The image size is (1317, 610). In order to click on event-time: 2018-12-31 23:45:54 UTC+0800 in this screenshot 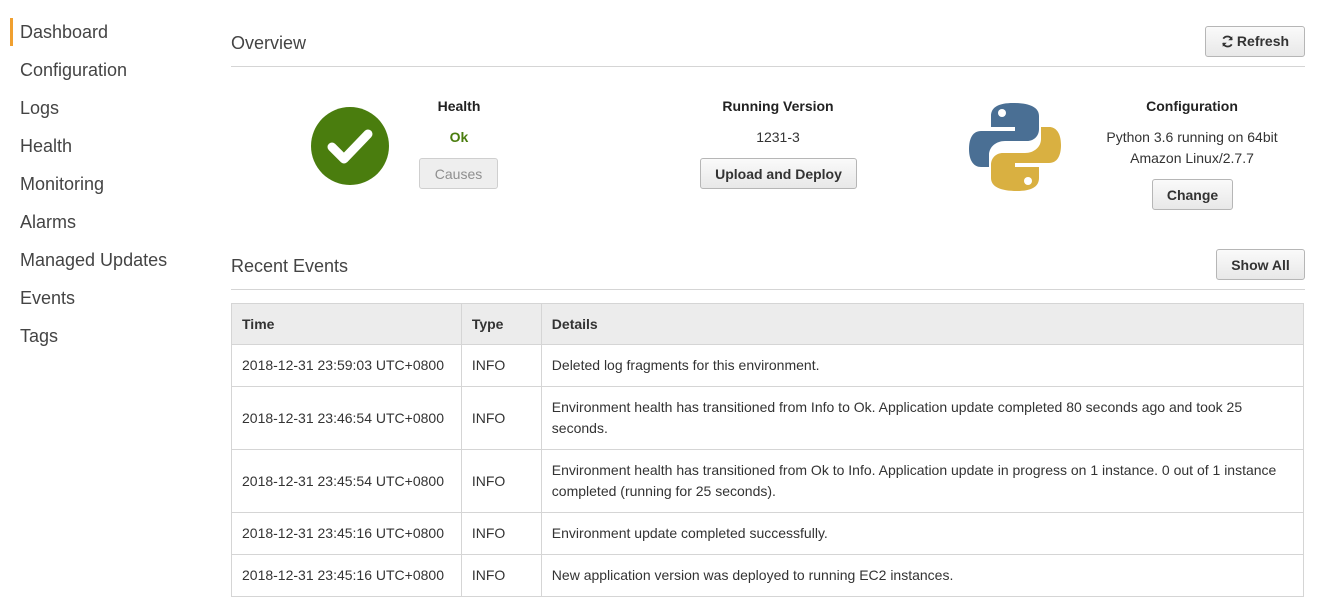, I will do `click(346, 481)`.